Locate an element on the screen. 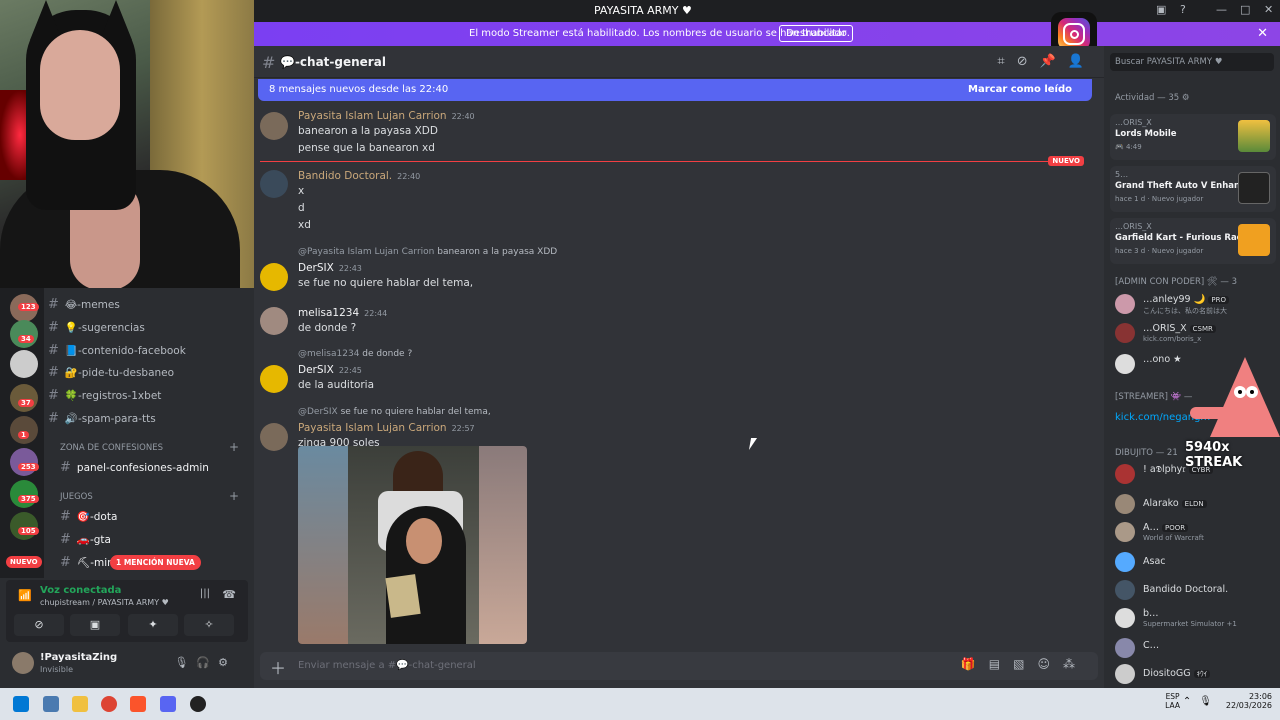 The image size is (1280, 720). message-time: 22:57 is located at coordinates (463, 428).